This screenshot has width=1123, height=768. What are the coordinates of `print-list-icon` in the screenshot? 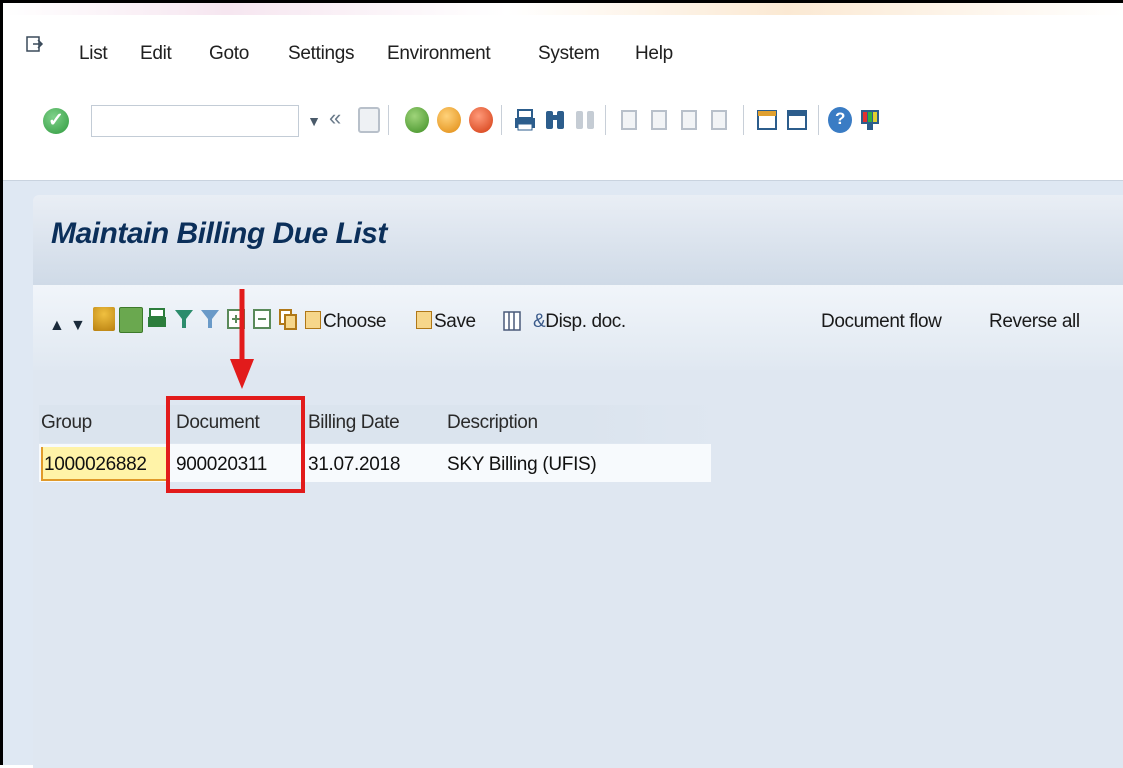 It's located at (157, 319).